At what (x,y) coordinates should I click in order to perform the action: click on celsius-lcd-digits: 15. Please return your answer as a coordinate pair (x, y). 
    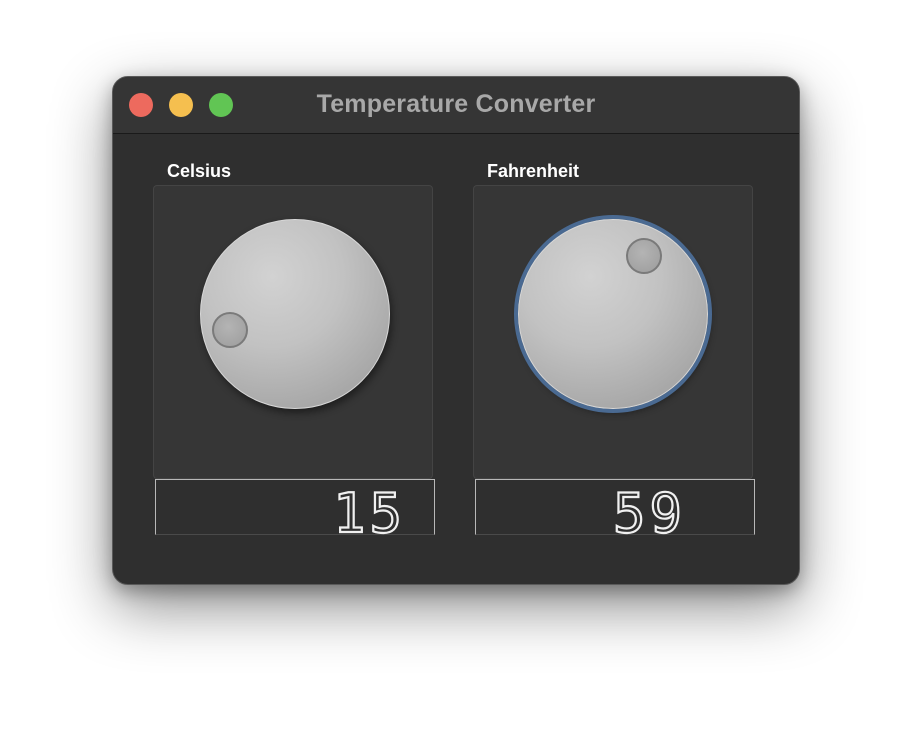
    Looking at the image, I should click on (369, 508).